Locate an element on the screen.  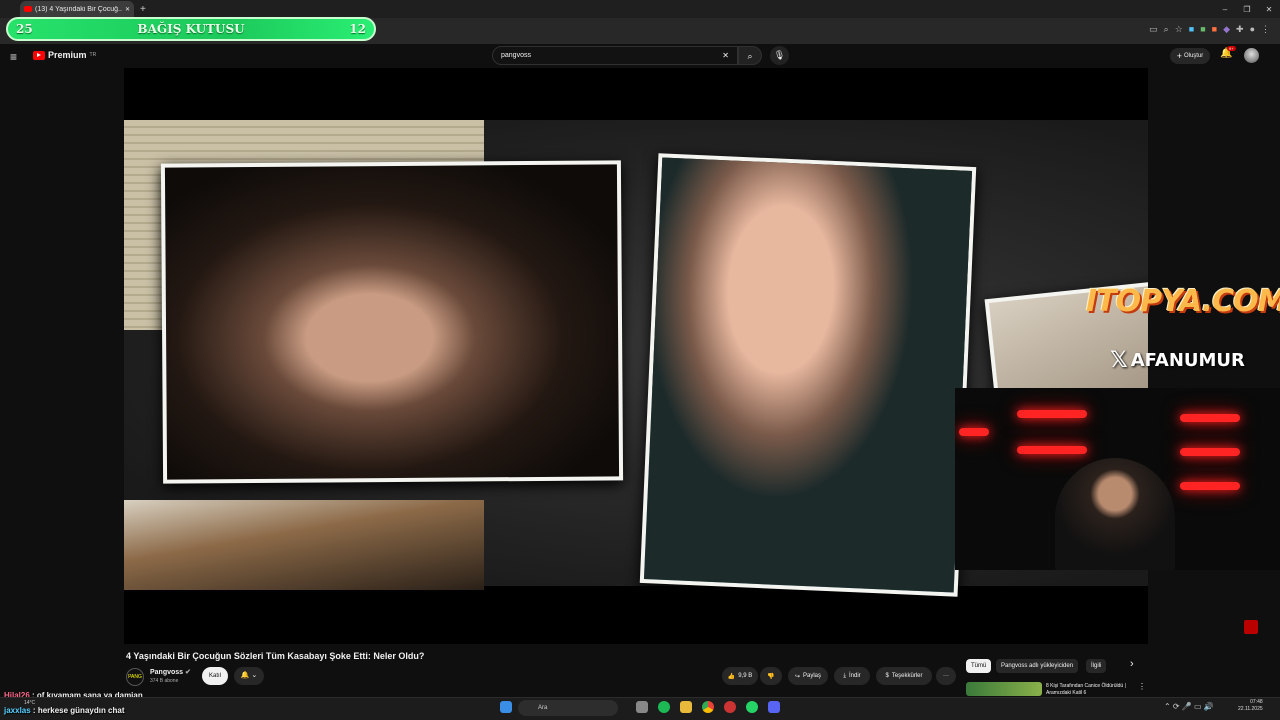
chat-username: jaxxlas is located at coordinates (17, 710).